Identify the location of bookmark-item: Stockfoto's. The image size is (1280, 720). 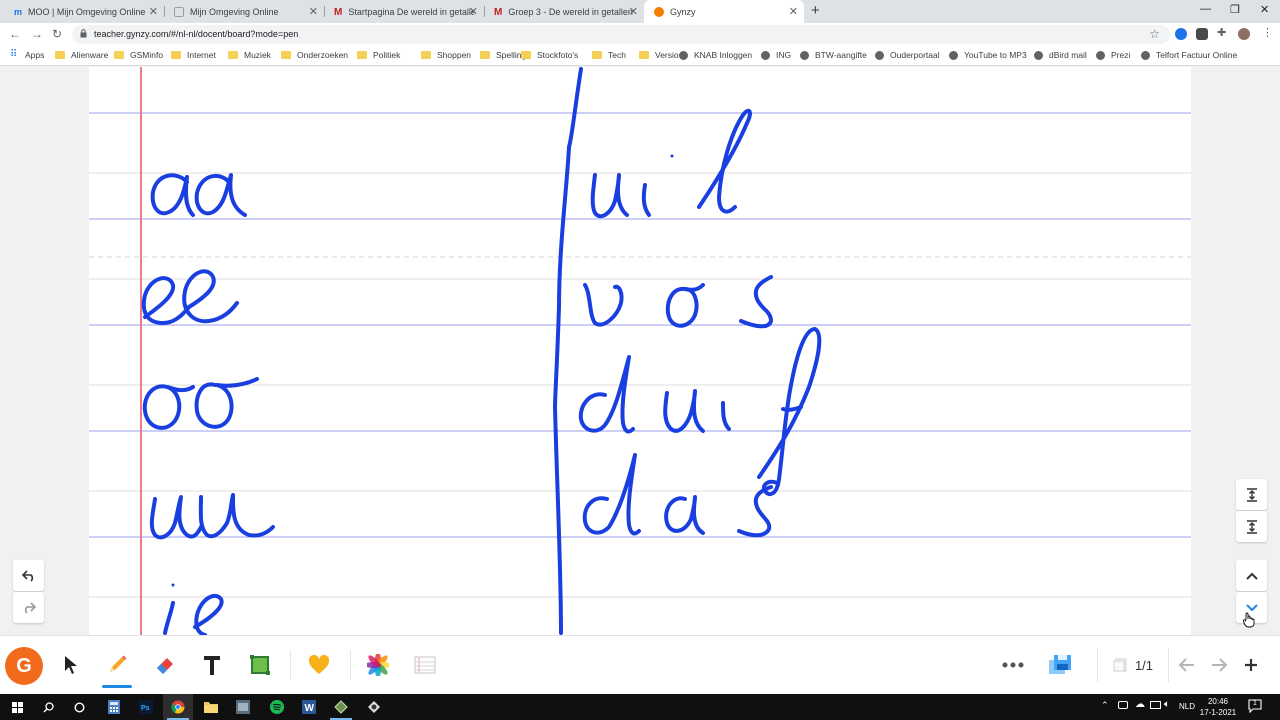
(549, 55).